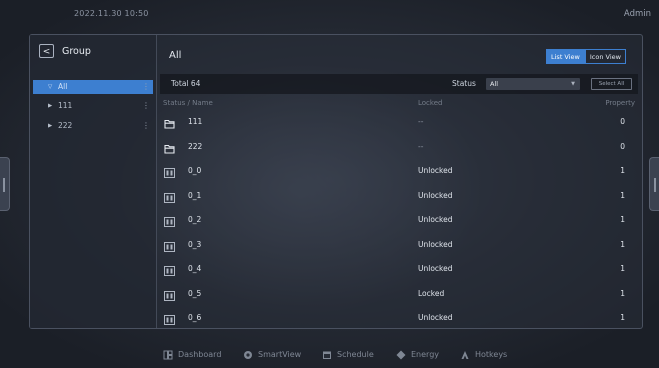  What do you see at coordinates (355, 354) in the screenshot?
I see `nav-label: Schedule` at bounding box center [355, 354].